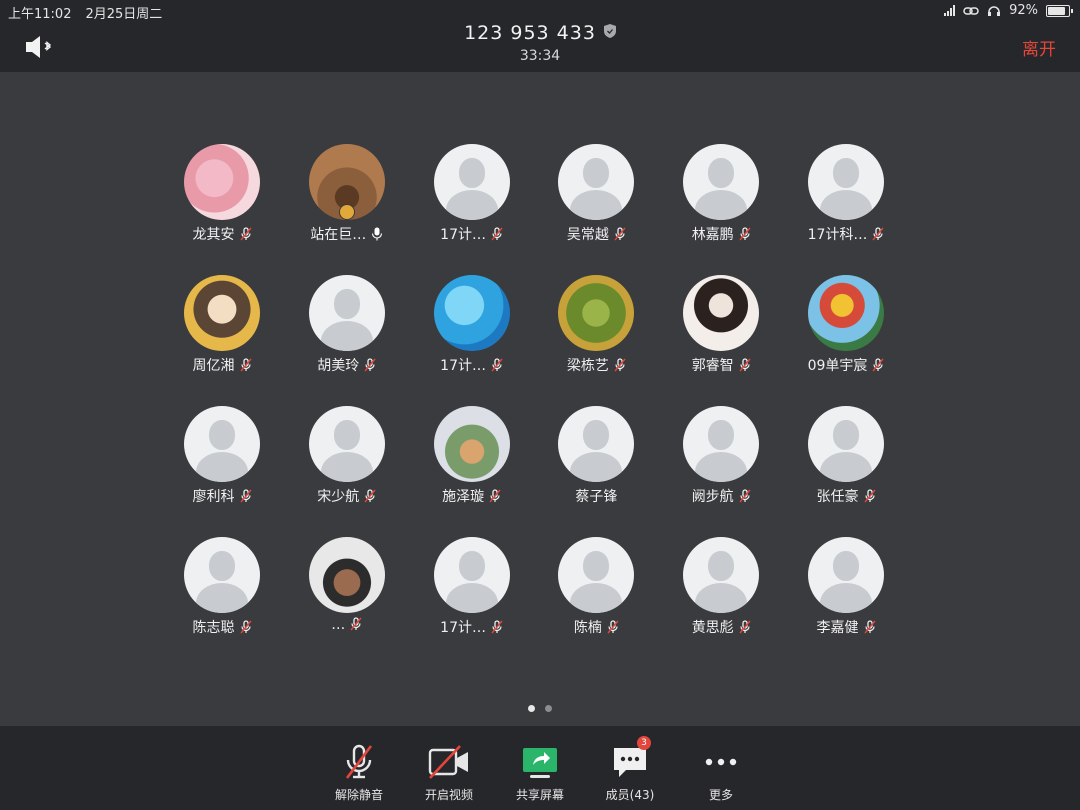  What do you see at coordinates (712, 366) in the screenshot?
I see `participant-name-text: 郭睿智` at bounding box center [712, 366].